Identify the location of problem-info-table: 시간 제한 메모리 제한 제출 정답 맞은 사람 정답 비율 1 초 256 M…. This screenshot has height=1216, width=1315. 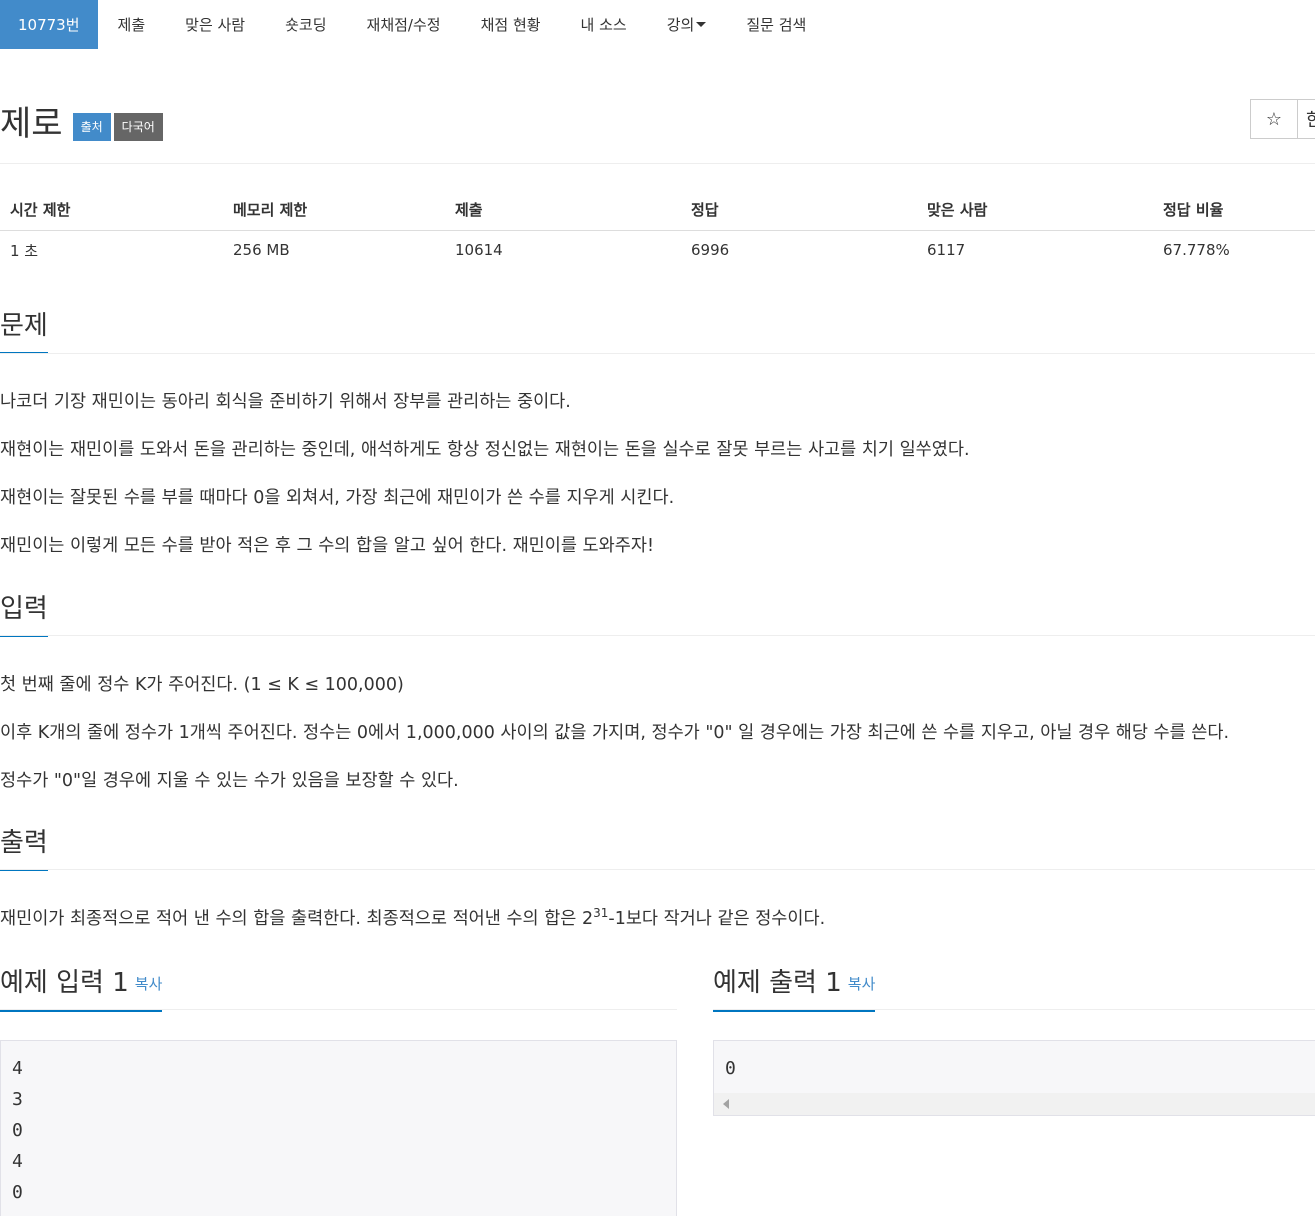
(657, 230).